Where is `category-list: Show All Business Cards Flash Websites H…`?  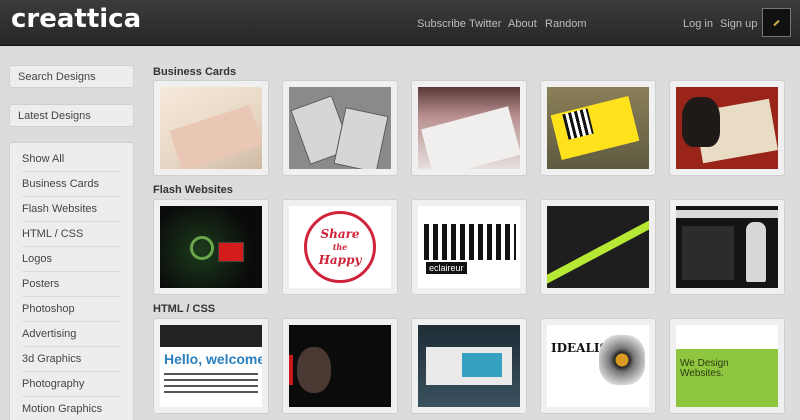
category-list: Show All Business Cards Flash Websites H… is located at coordinates (71, 281).